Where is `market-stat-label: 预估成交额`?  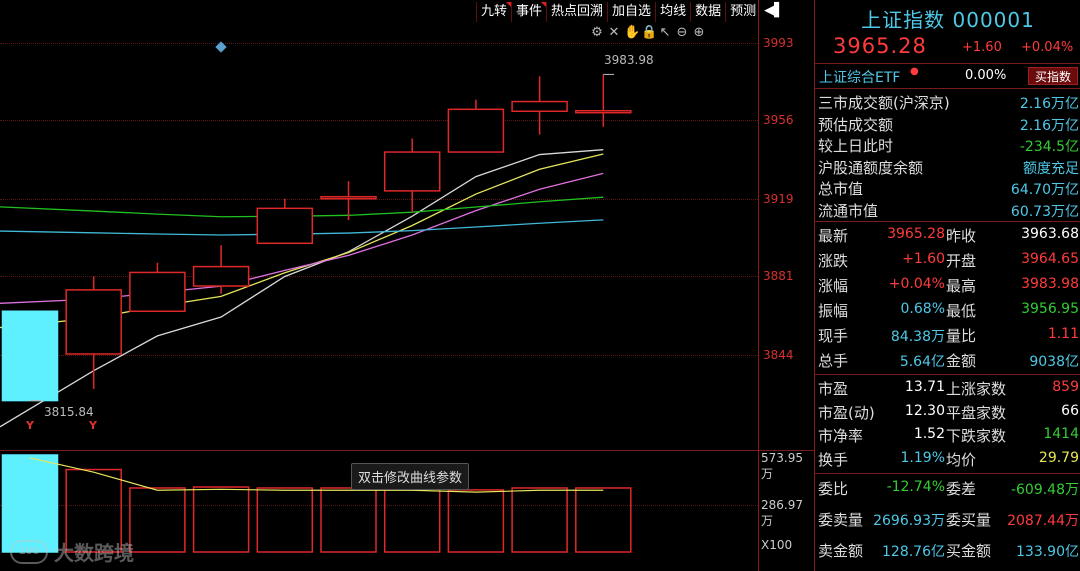
market-stat-label: 预估成交额 is located at coordinates (856, 124).